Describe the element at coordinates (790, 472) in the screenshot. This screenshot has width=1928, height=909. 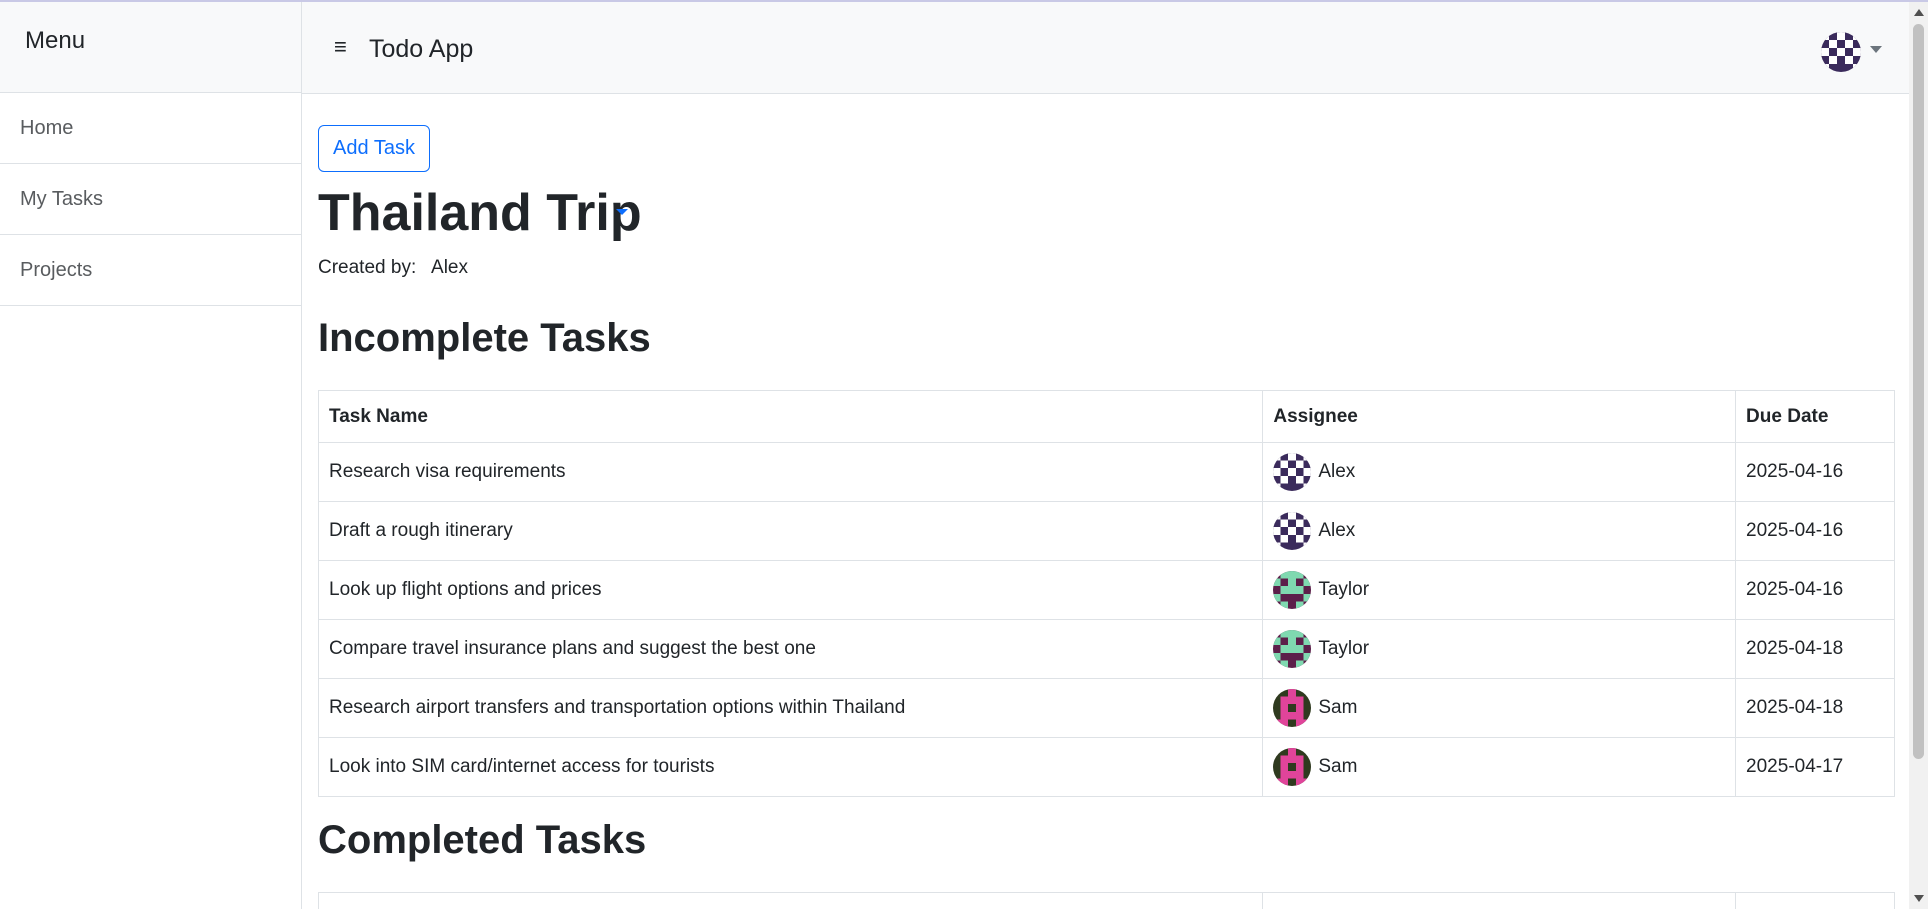
I see `task-name: Research visa requirements` at that location.